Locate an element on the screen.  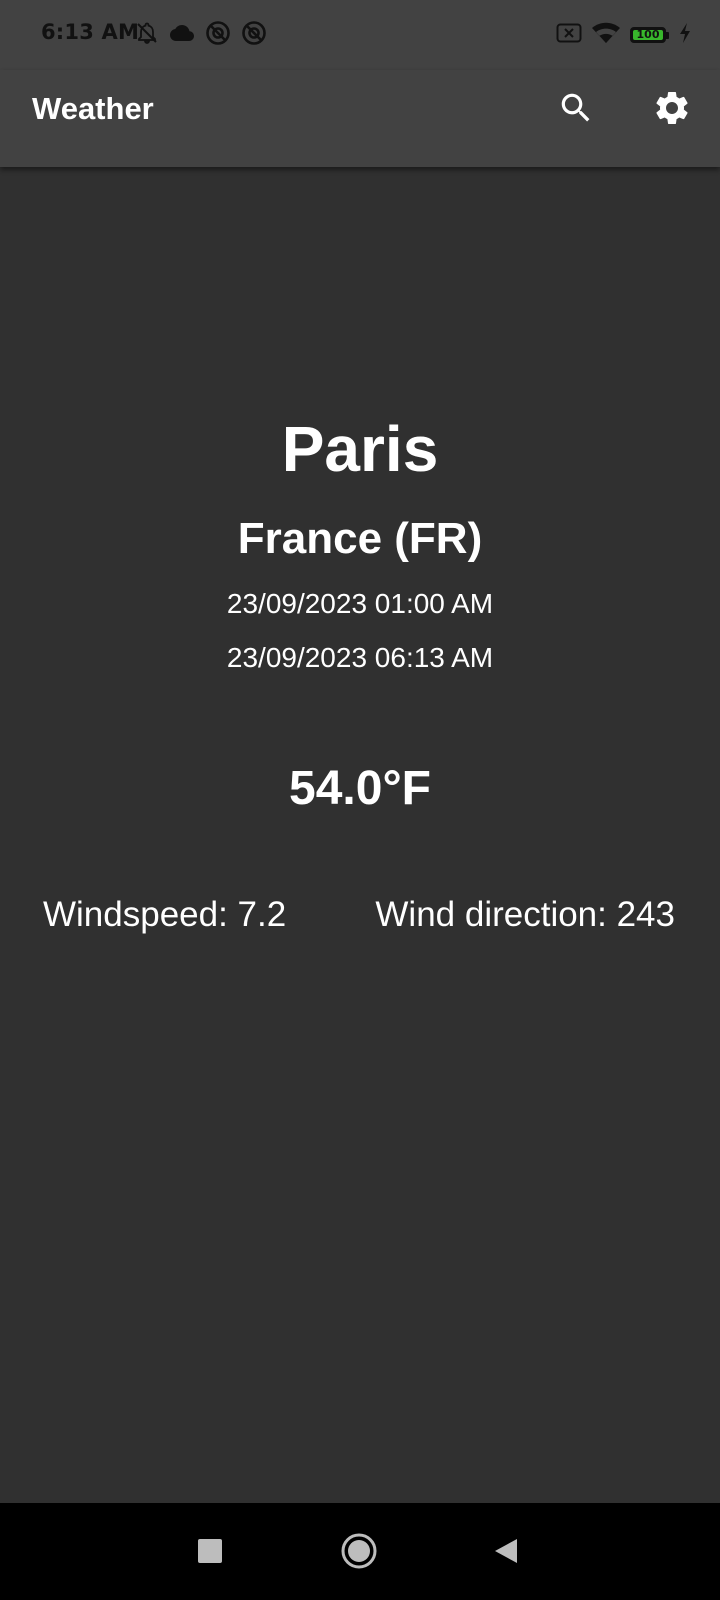
settings-button is located at coordinates (672, 110).